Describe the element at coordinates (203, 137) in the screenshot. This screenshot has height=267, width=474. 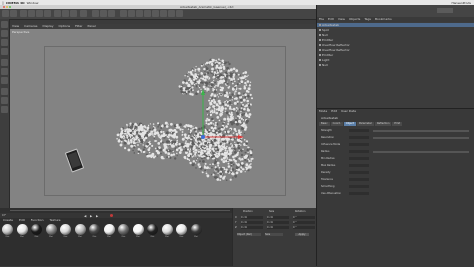
I see `z-axis-handle` at that location.